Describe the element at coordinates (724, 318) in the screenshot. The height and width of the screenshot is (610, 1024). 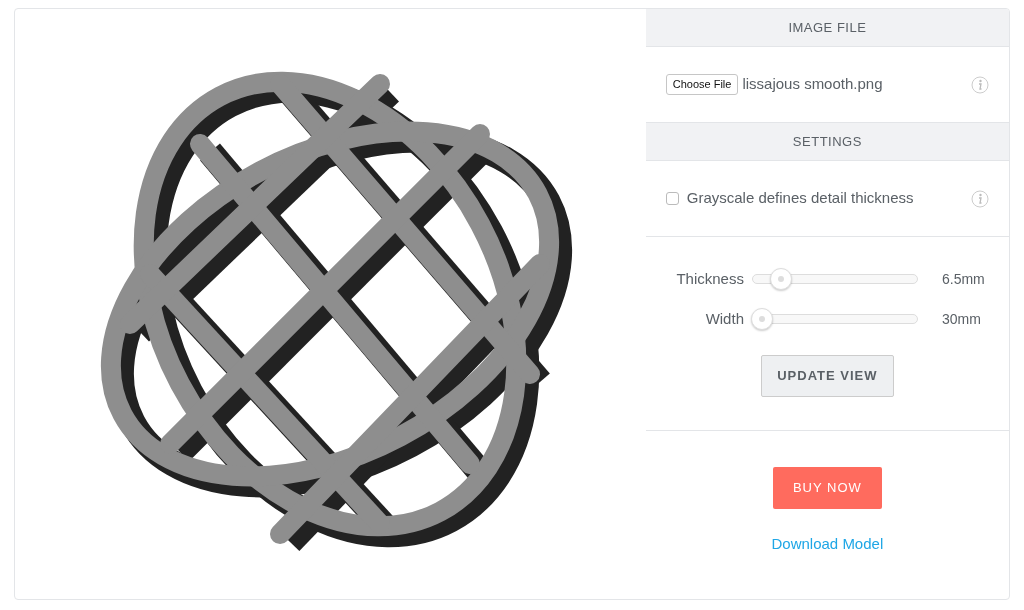
I see `slider-label: Width` at that location.